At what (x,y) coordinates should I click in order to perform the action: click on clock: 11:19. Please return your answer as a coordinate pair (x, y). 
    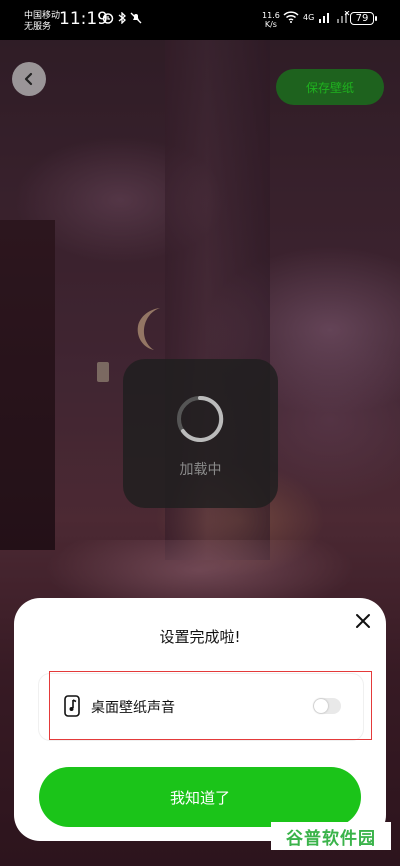
    Looking at the image, I should click on (83, 19).